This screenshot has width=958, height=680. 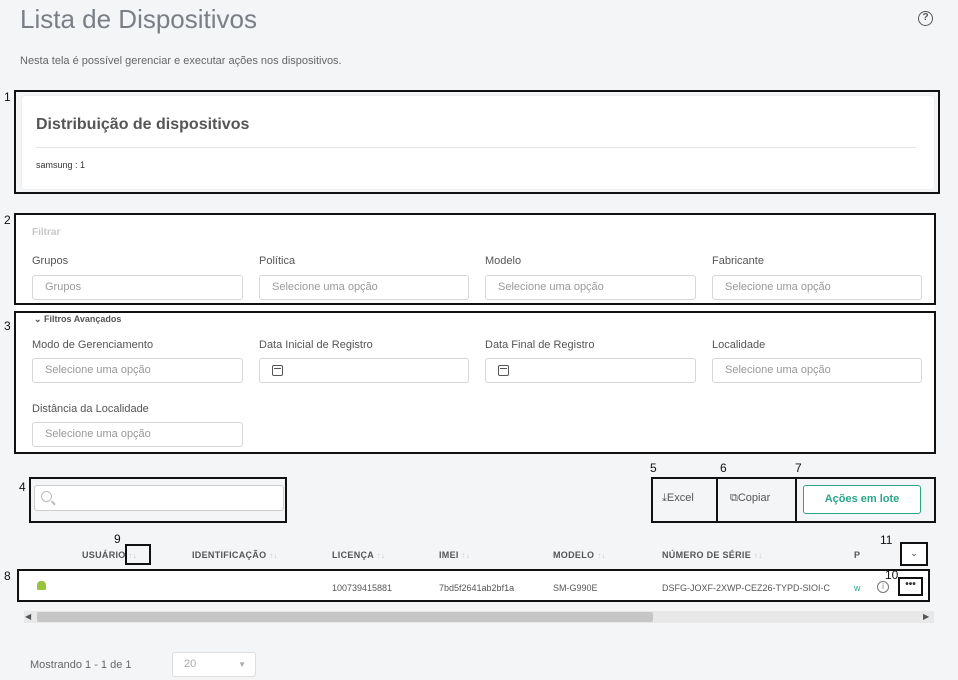 I want to click on annotation-6: 6, so click(x=723, y=468).